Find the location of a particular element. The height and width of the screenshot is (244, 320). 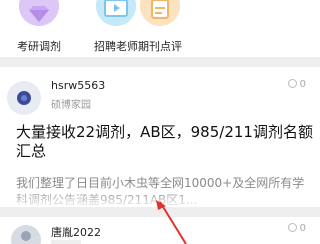

shortcut-kaoyan-tiaoji: 考研调剂 is located at coordinates (39, 28).